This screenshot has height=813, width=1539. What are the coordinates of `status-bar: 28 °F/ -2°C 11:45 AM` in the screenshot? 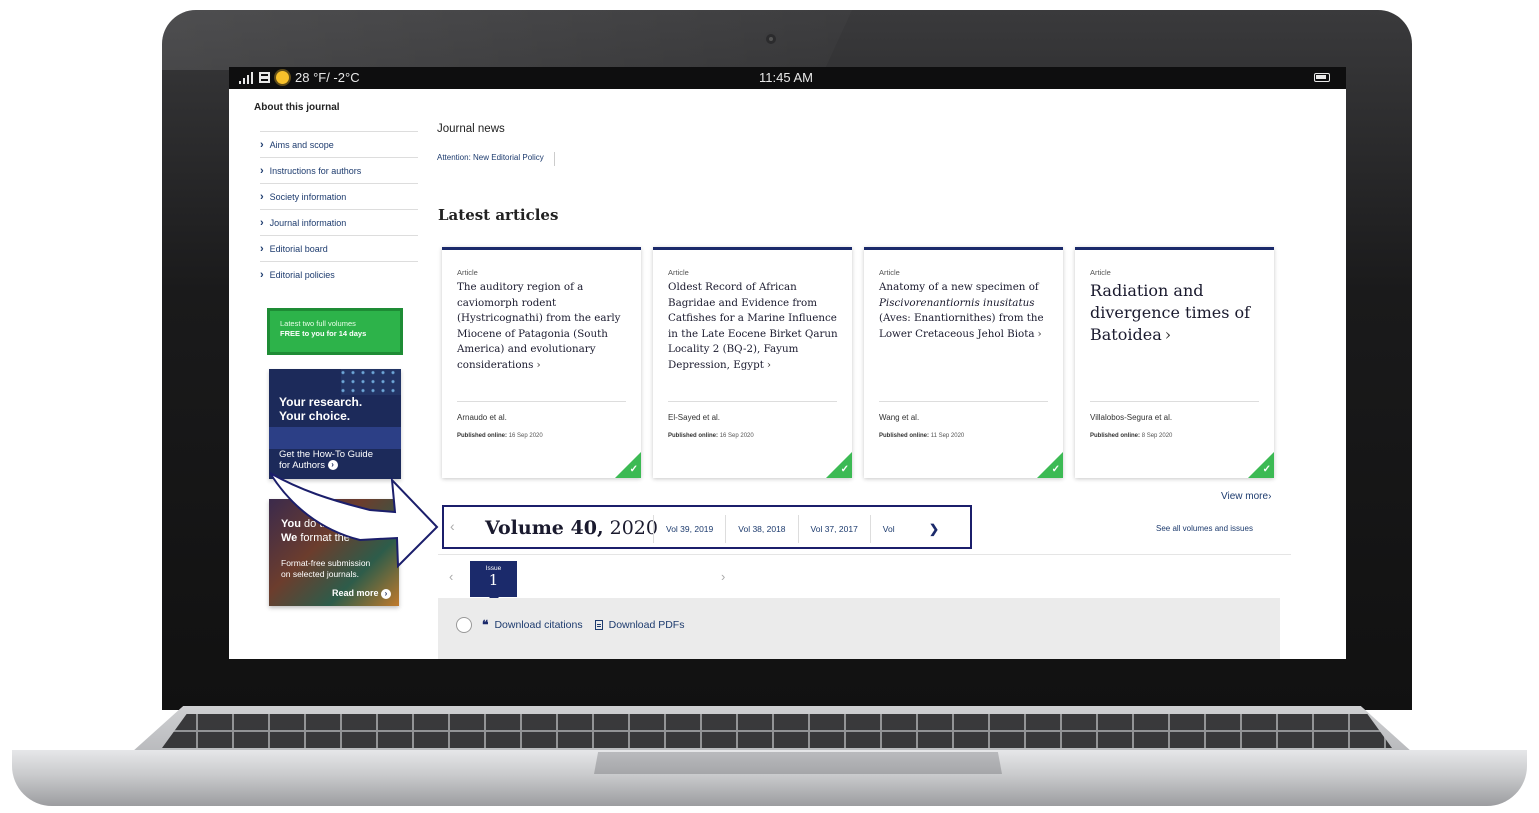 It's located at (787, 78).